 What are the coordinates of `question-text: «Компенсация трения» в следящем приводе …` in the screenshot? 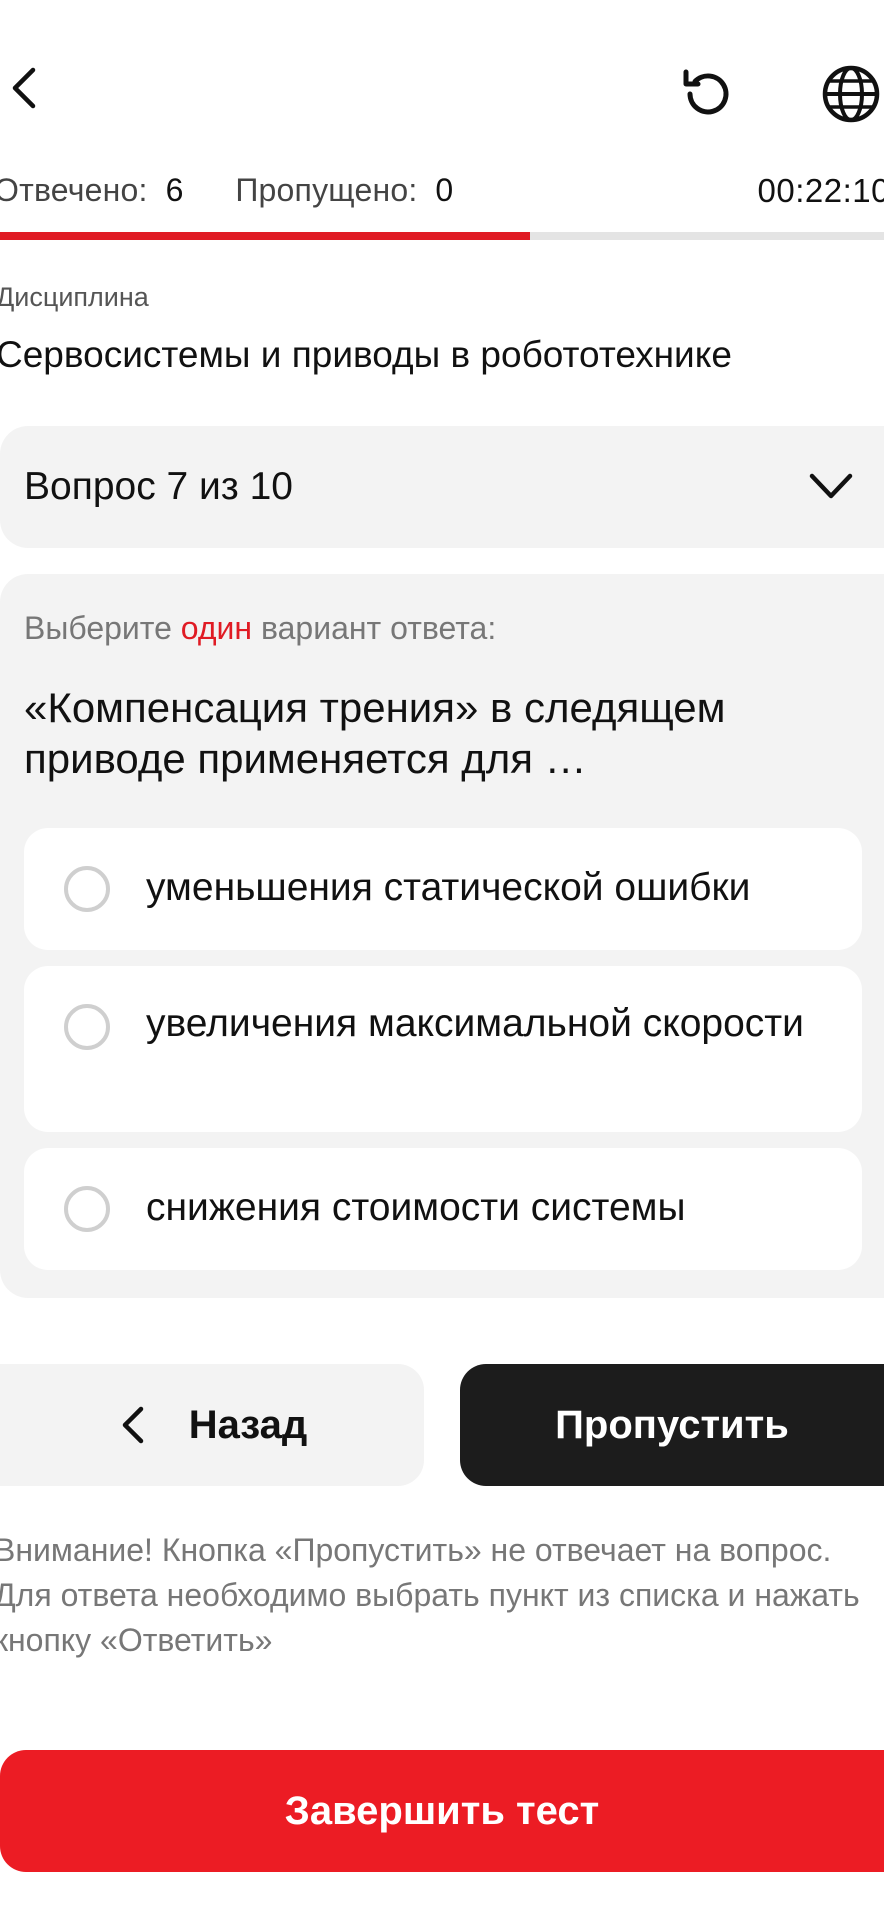 It's located at (375, 733).